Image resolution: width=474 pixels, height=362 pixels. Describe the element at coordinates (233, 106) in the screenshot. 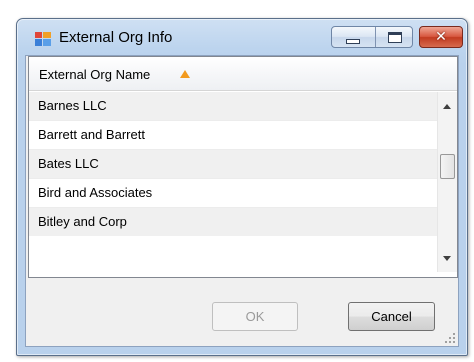

I see `table-row: Barnes LLC` at that location.